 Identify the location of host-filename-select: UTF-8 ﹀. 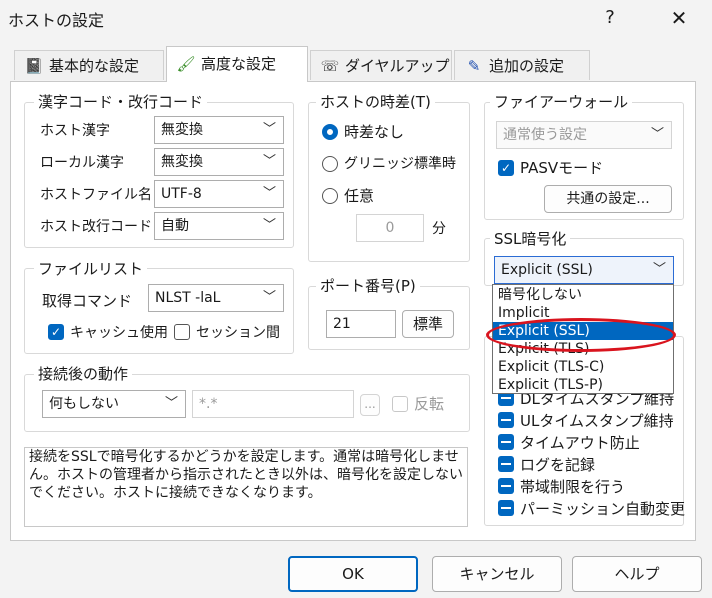
(219, 194).